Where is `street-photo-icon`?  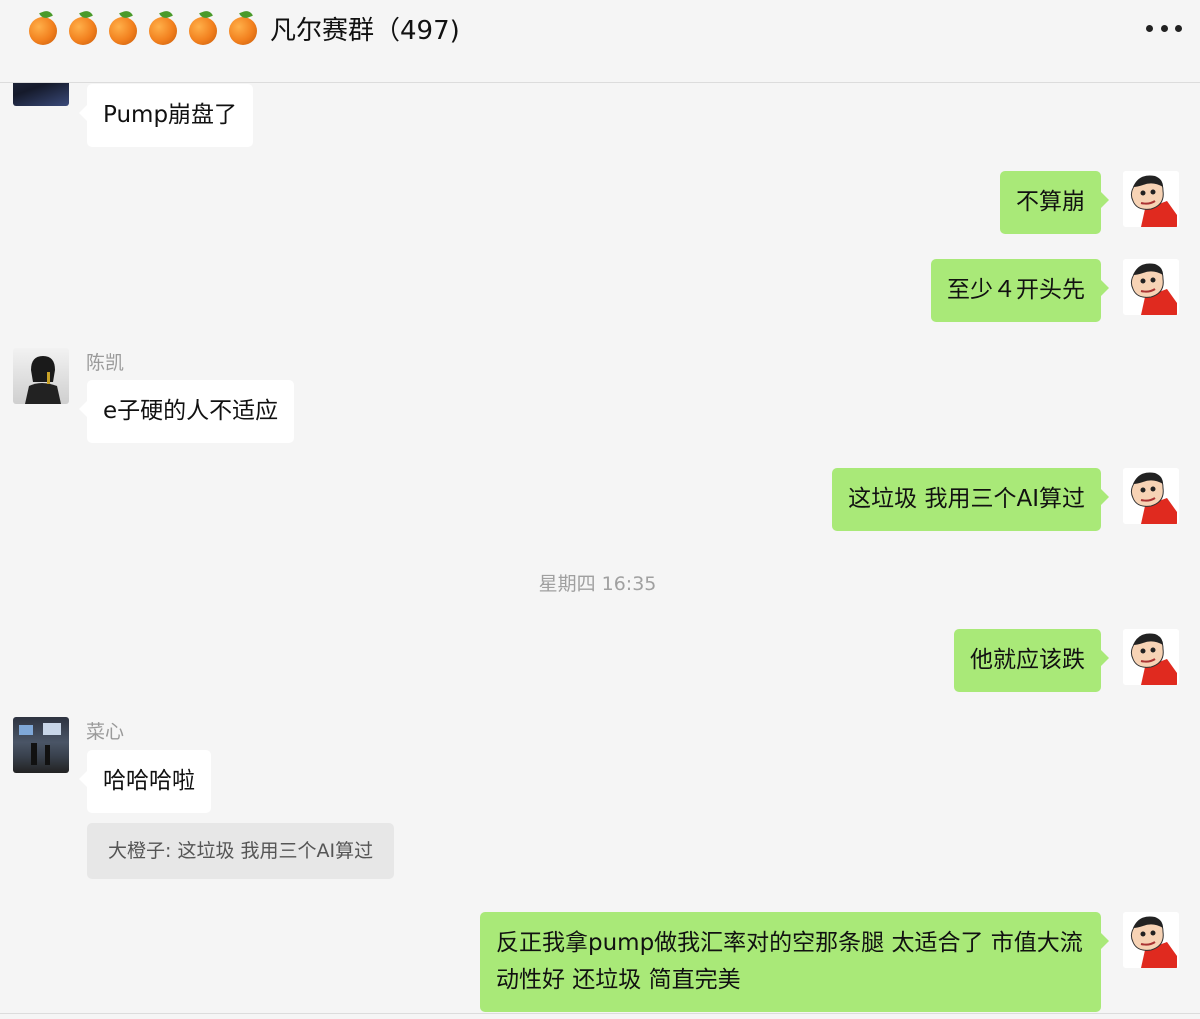 street-photo-icon is located at coordinates (40, 744).